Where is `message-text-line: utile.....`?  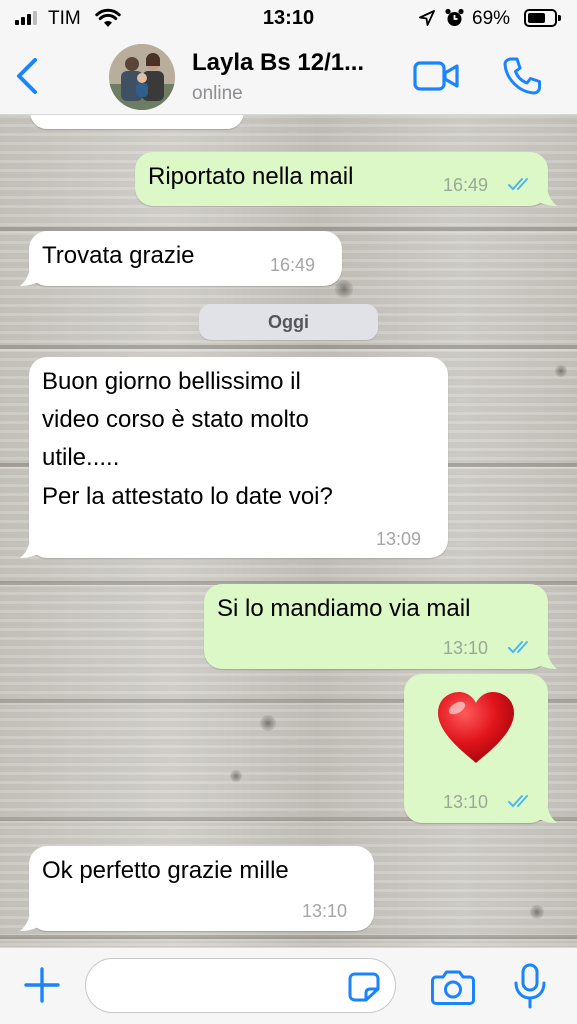 message-text-line: utile..... is located at coordinates (81, 457).